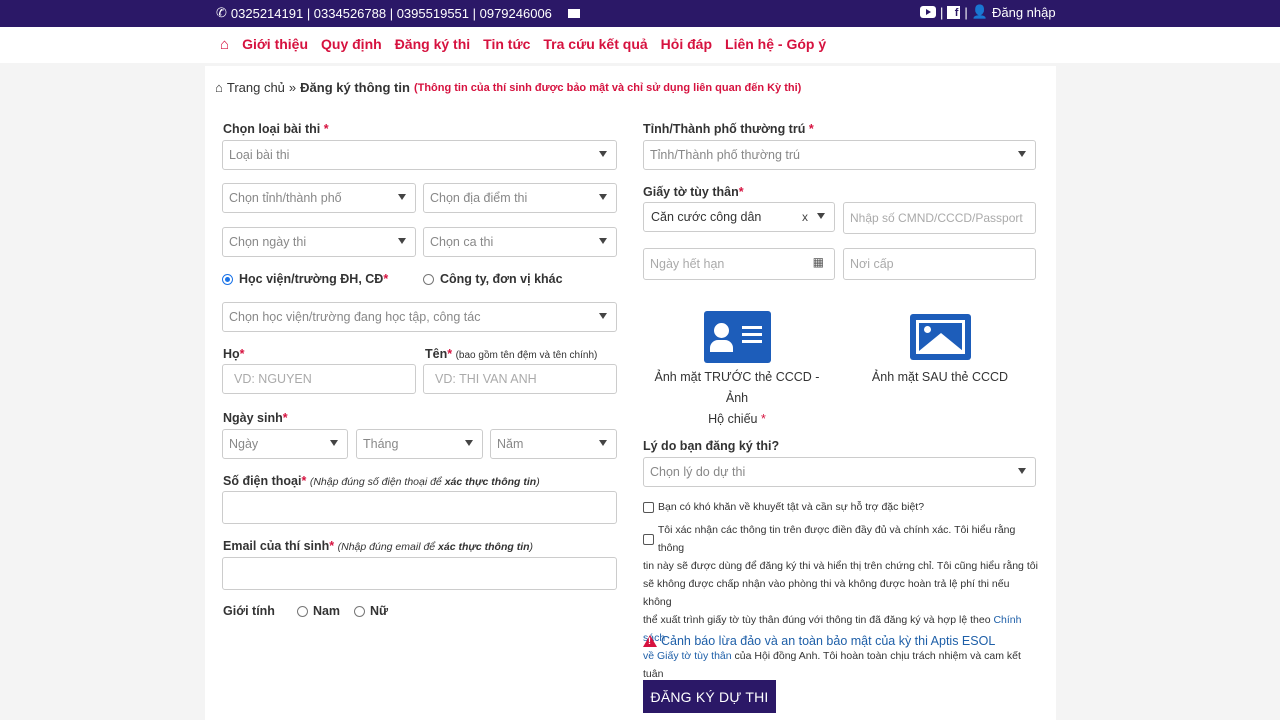 This screenshot has height=720, width=1280. I want to click on id-card-icon, so click(737, 337).